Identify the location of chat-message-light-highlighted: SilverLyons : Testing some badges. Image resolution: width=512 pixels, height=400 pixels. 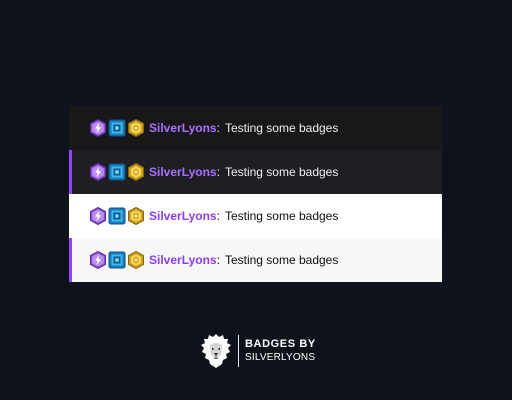
(255, 260).